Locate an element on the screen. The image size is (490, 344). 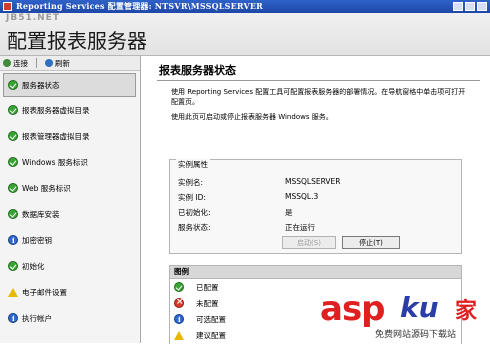
sidebar-item: Web 服务标识 is located at coordinates (70, 188).